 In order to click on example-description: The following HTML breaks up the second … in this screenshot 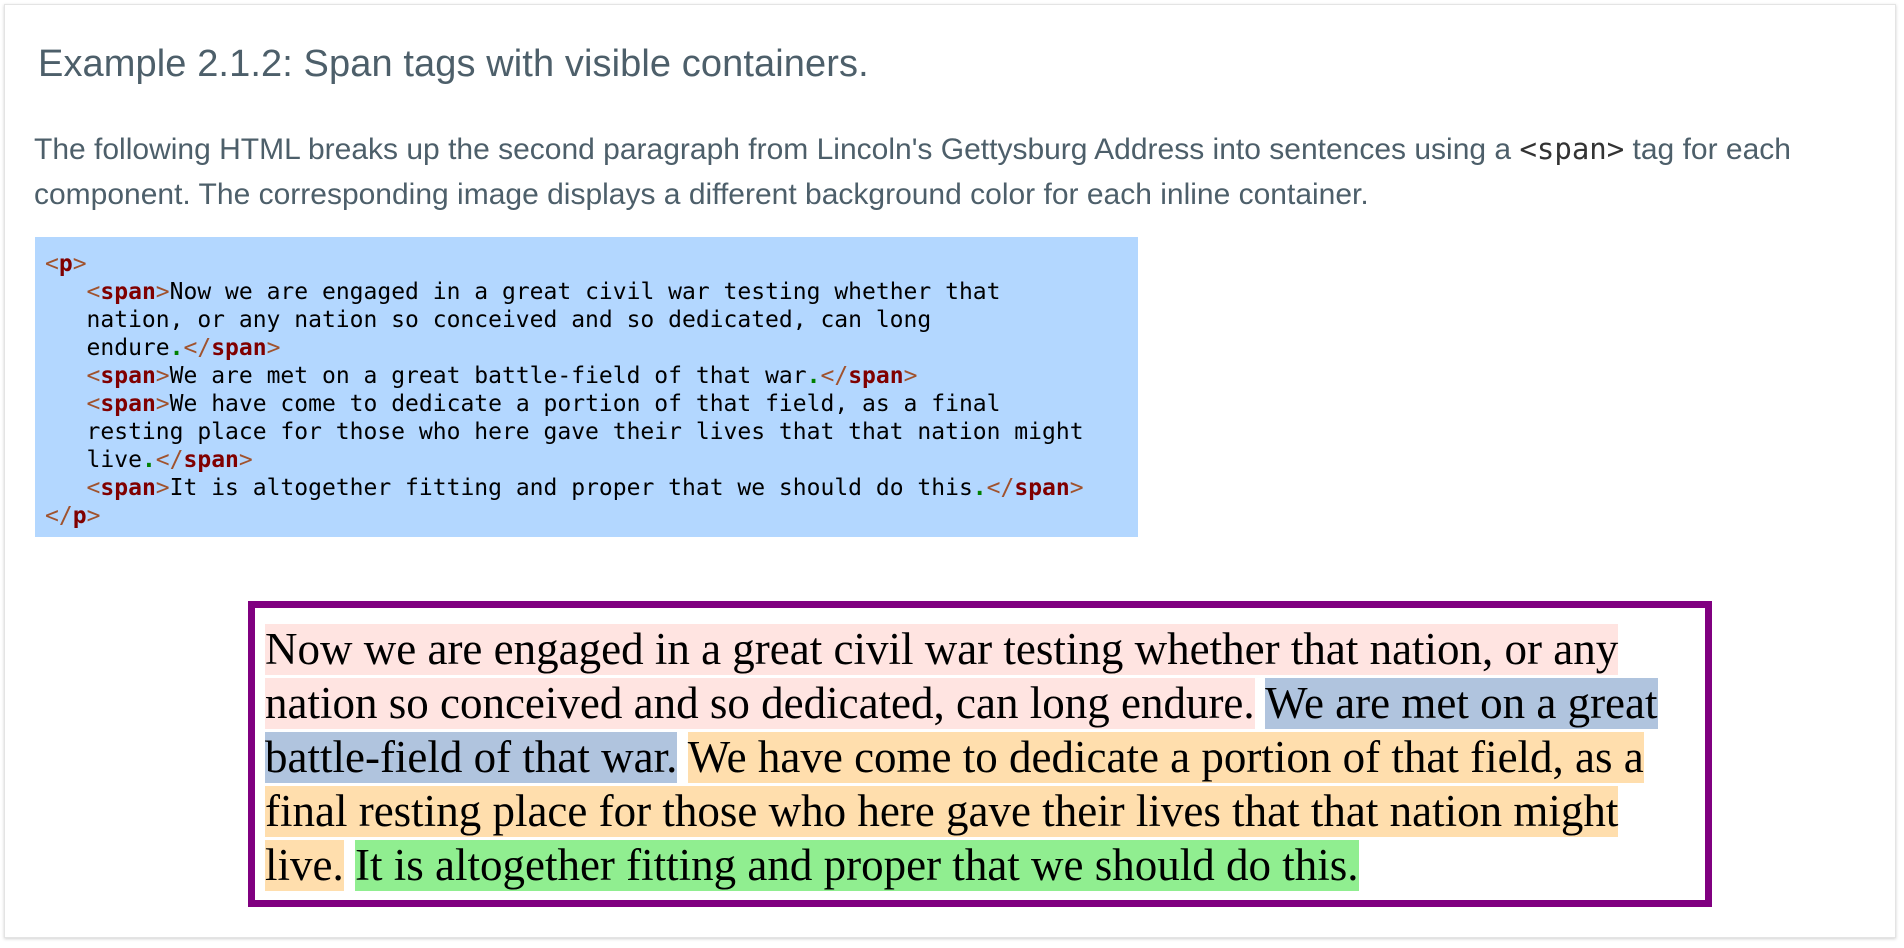, I will do `click(965, 172)`.